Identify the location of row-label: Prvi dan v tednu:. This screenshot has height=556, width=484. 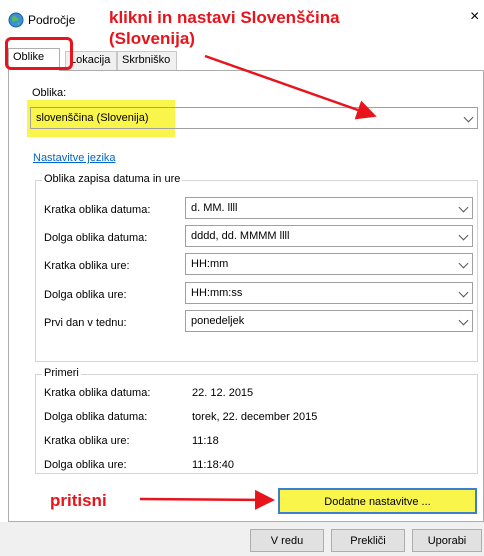
(85, 323).